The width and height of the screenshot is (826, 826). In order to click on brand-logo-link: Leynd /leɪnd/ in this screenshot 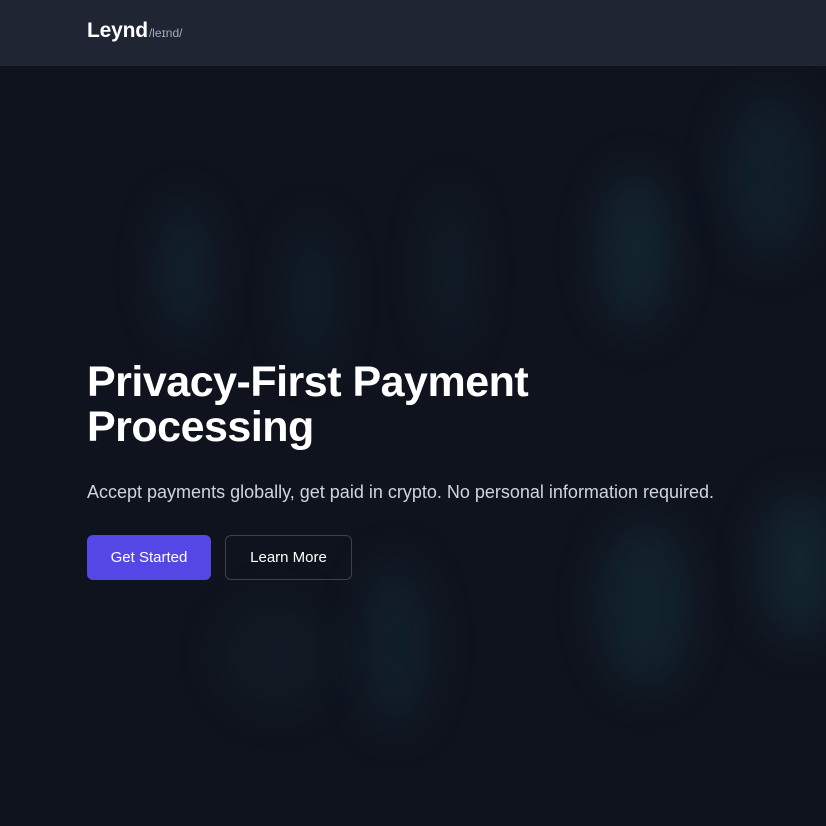, I will do `click(134, 31)`.